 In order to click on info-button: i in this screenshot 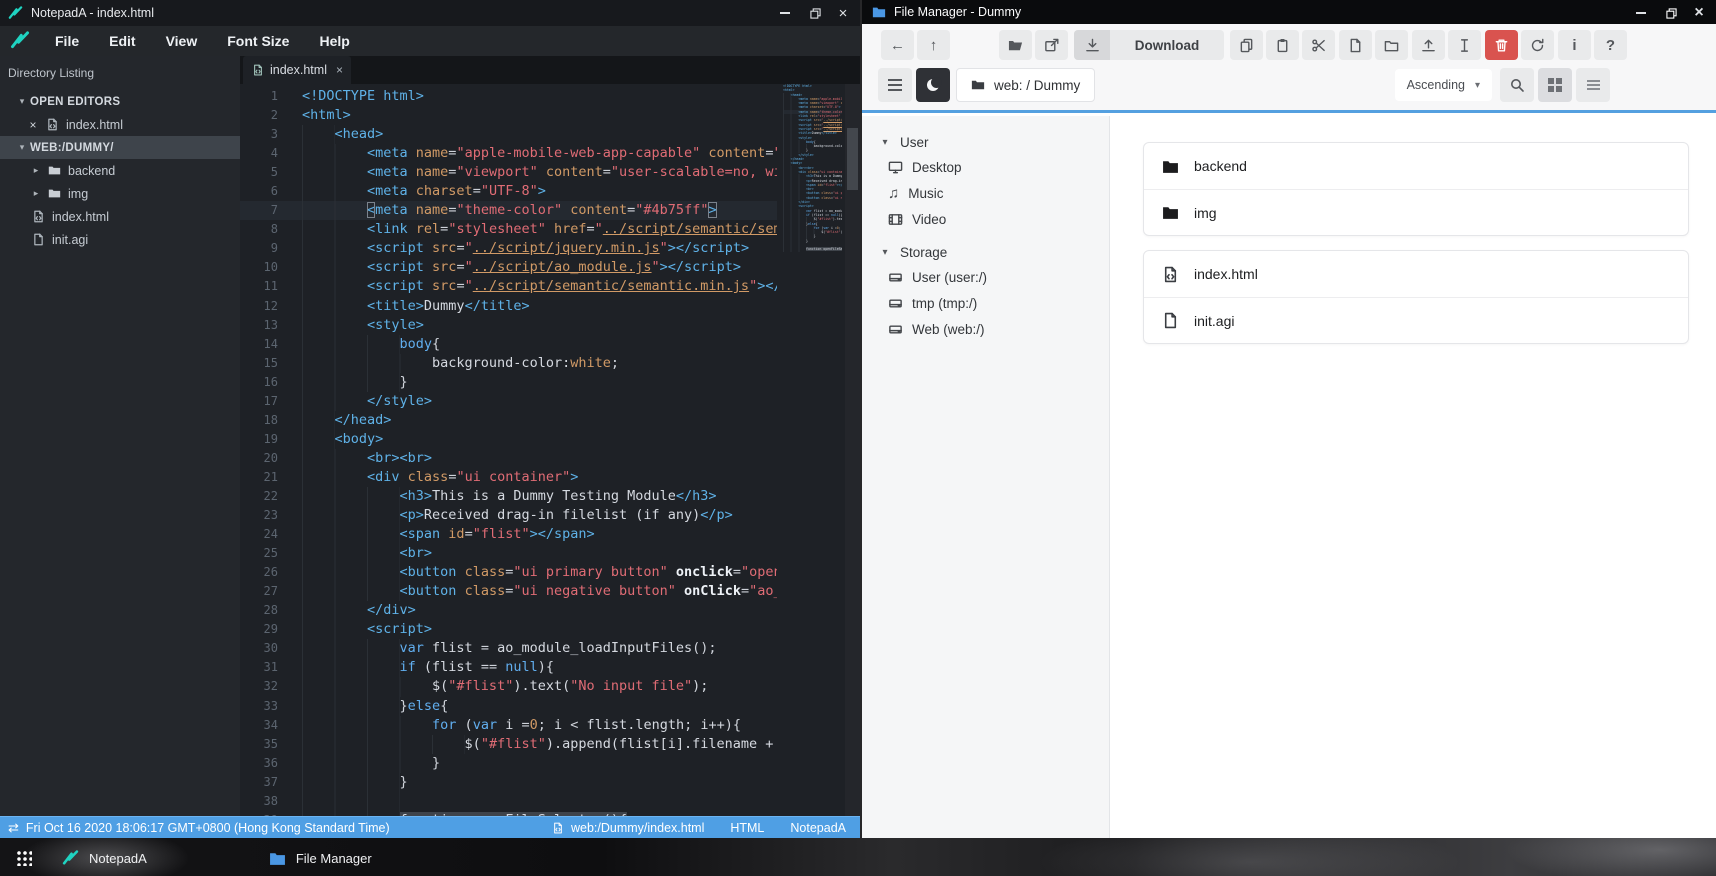, I will do `click(1574, 45)`.